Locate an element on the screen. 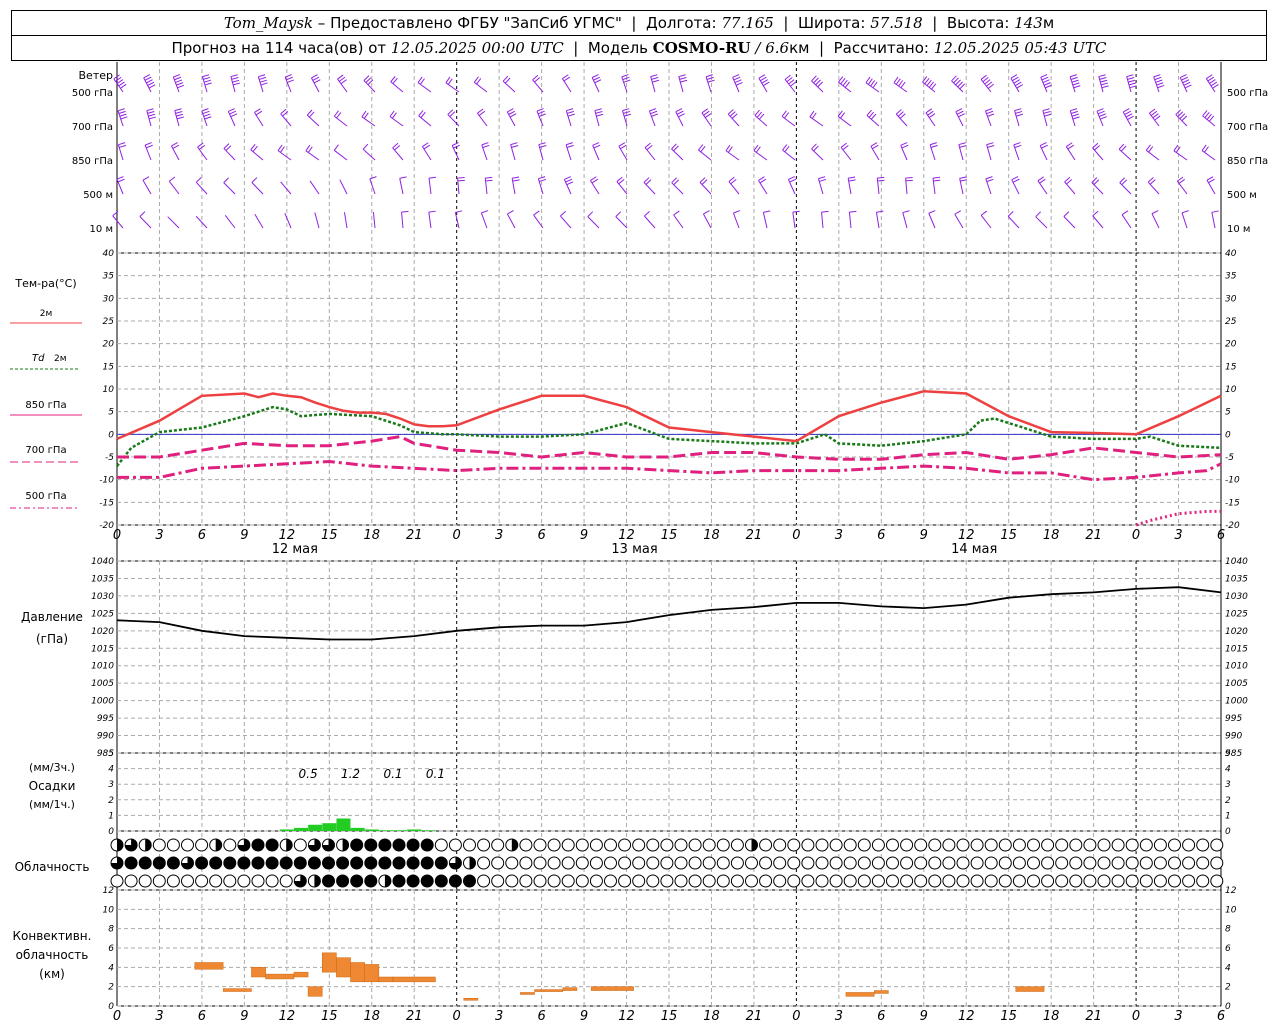 The height and width of the screenshot is (1024, 1280). conv-ytick-right-8: 8 is located at coordinates (1228, 930).